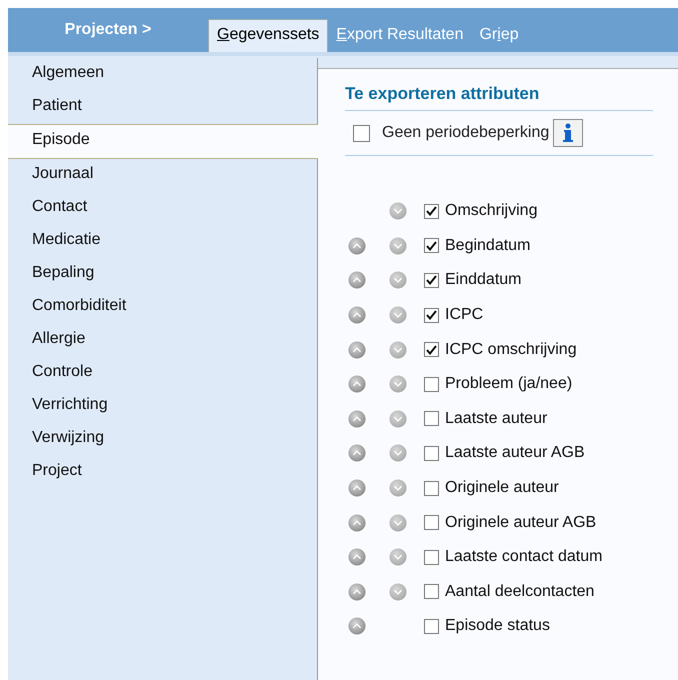 This screenshot has height=680, width=678. What do you see at coordinates (502, 488) in the screenshot?
I see `attribute-label: Originele auteur` at bounding box center [502, 488].